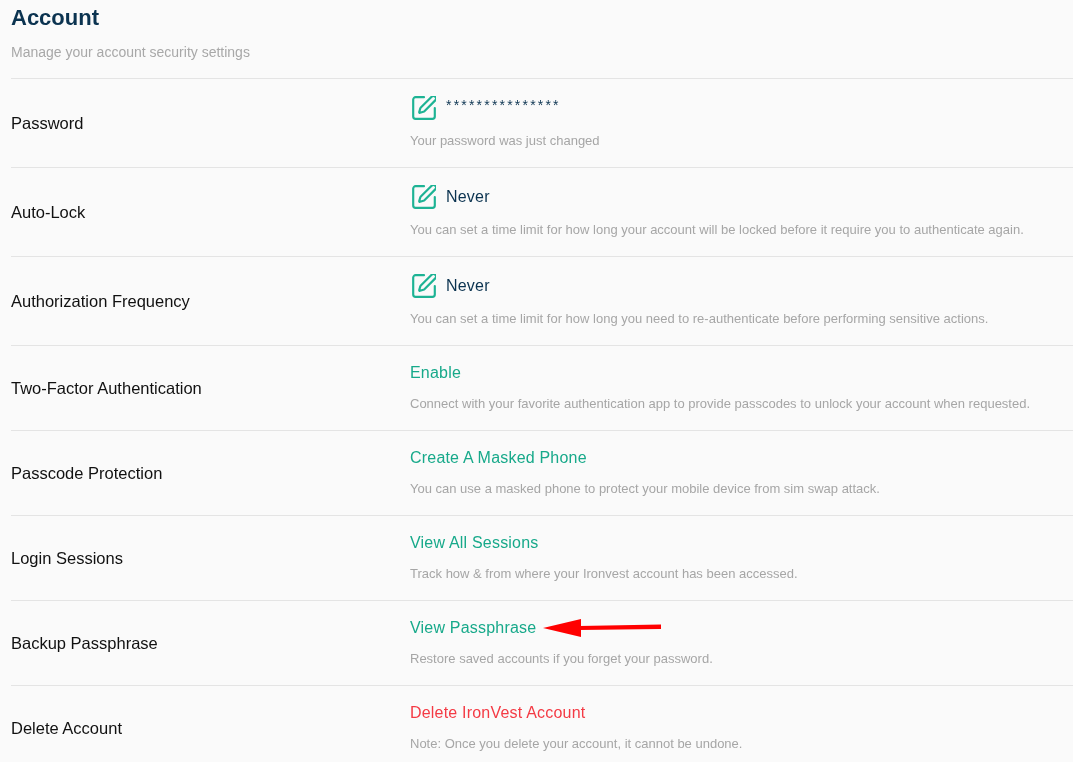 The width and height of the screenshot is (1073, 762). I want to click on action-link: View Passphrase, so click(473, 628).